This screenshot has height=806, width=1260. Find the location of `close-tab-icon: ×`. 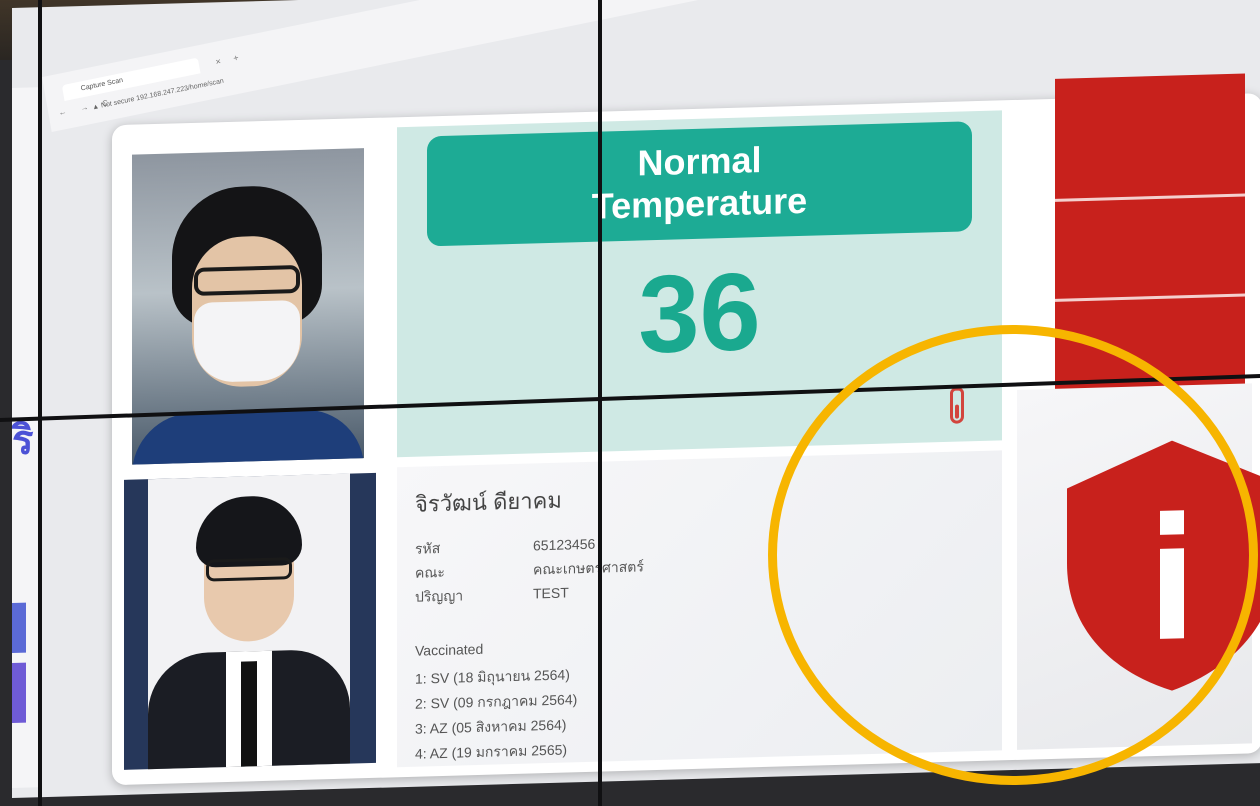

close-tab-icon: × is located at coordinates (218, 61).